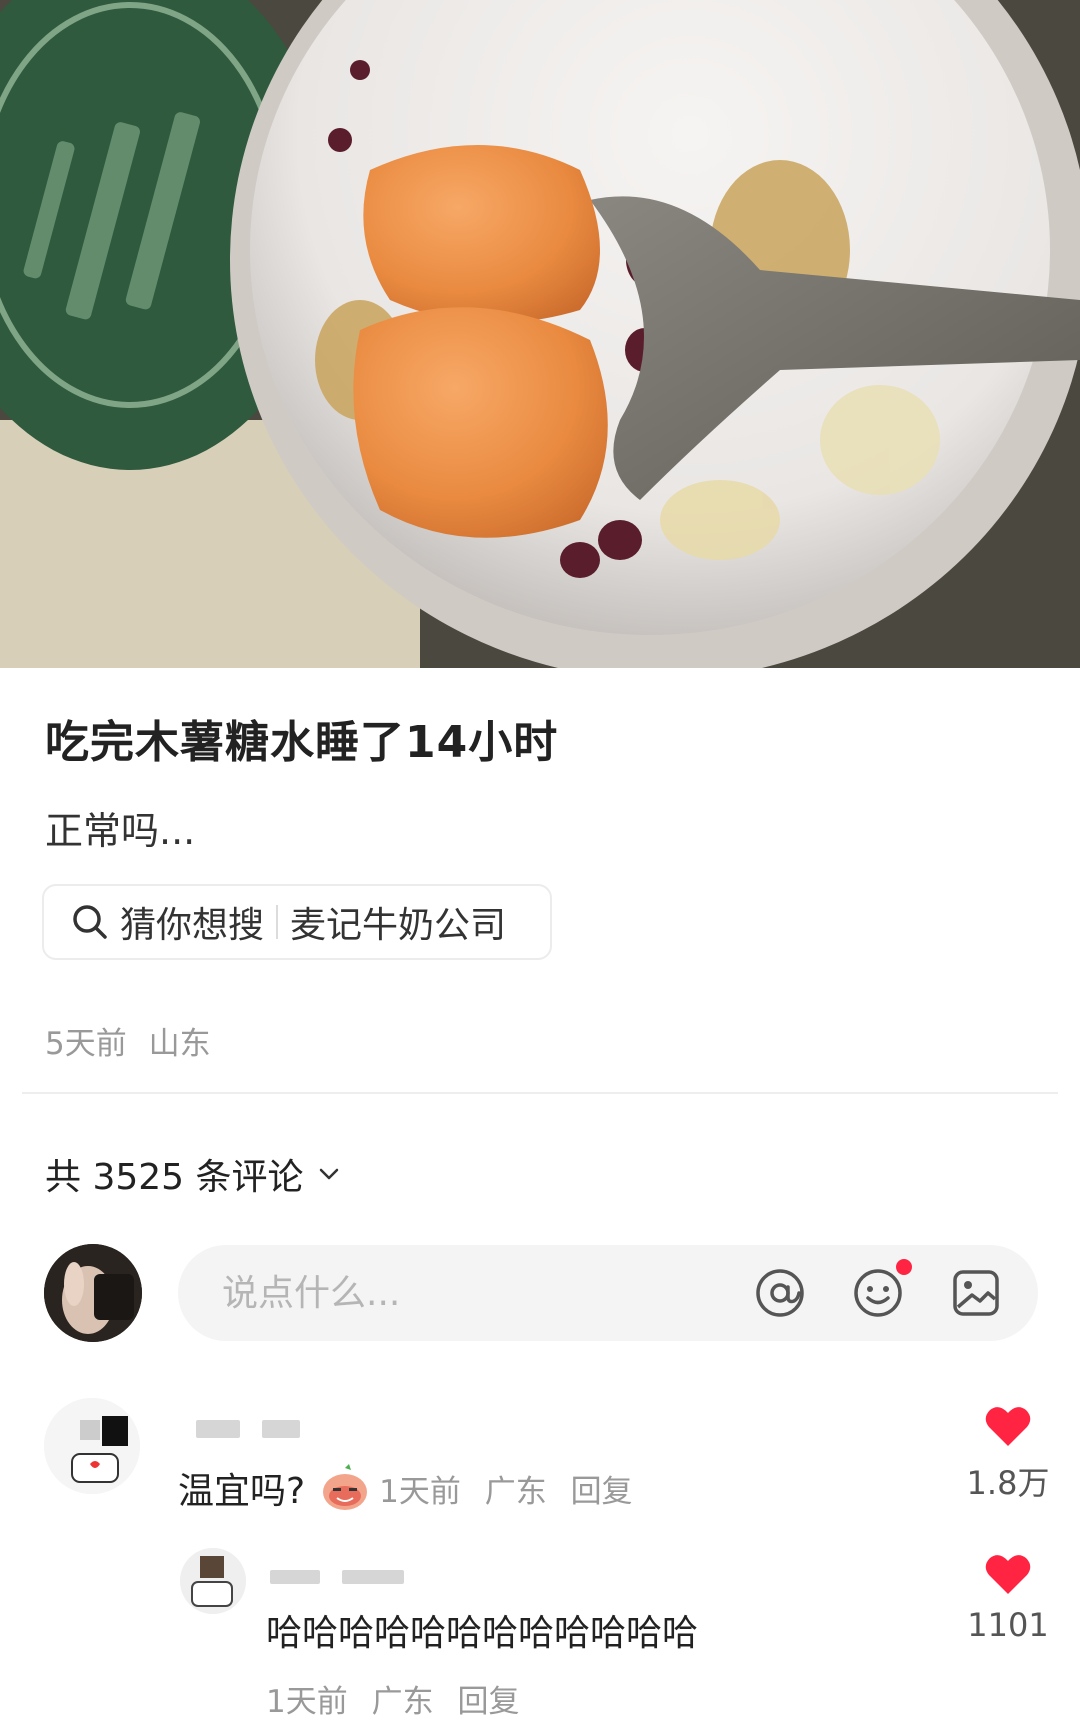  Describe the element at coordinates (420, 1491) in the screenshot. I see `comment-time: 1天前` at that location.